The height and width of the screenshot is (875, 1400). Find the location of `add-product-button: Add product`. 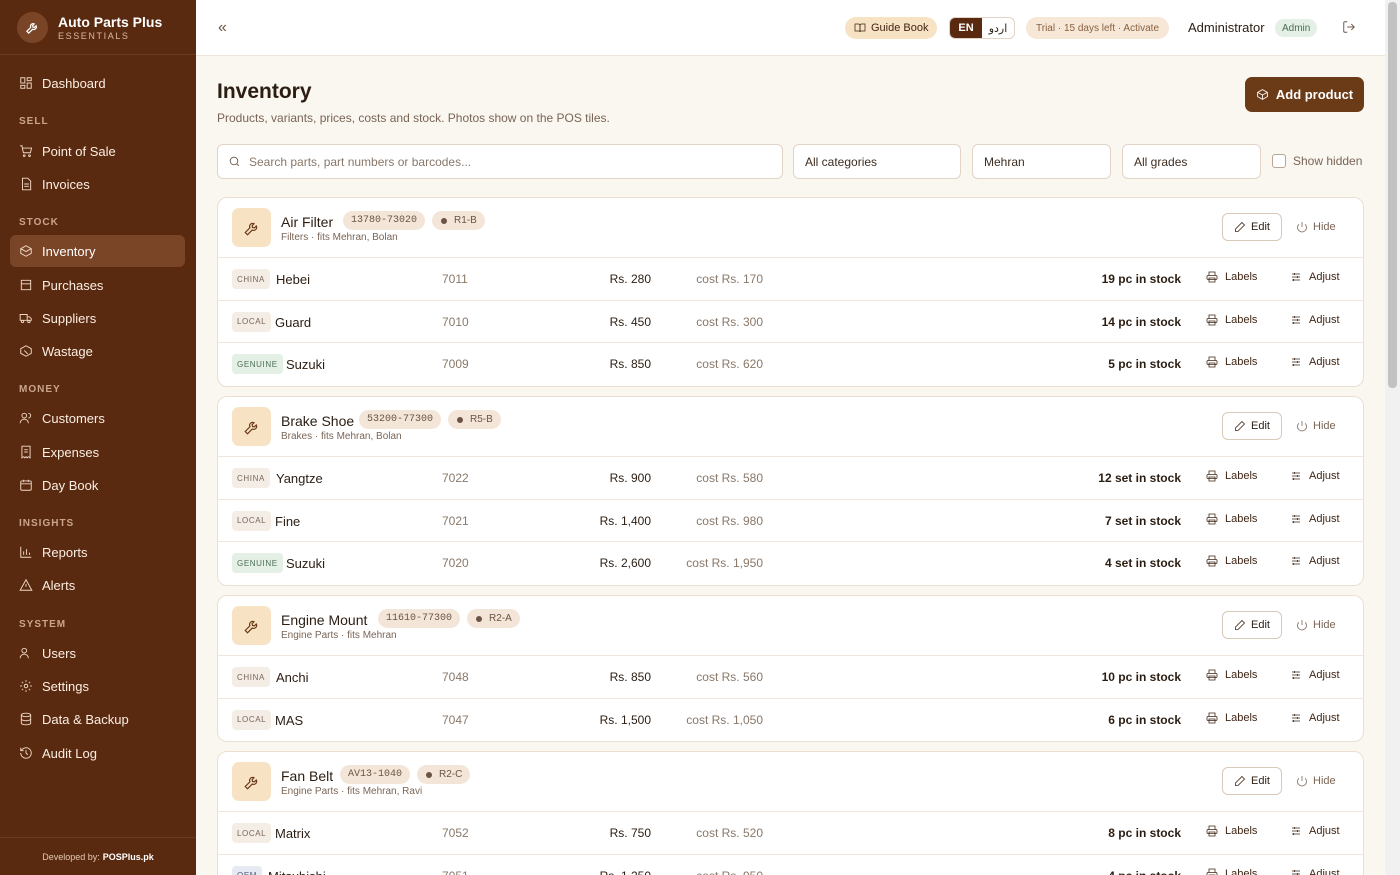

add-product-button: Add product is located at coordinates (1304, 94).